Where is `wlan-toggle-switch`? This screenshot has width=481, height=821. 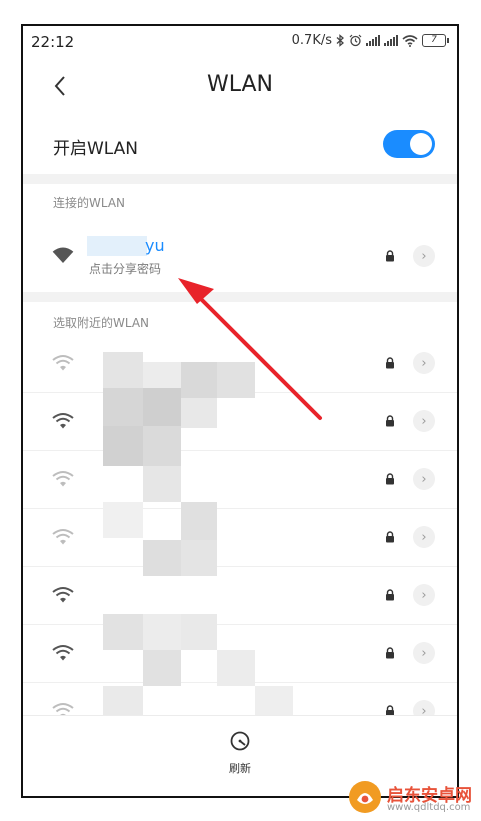 wlan-toggle-switch is located at coordinates (409, 144).